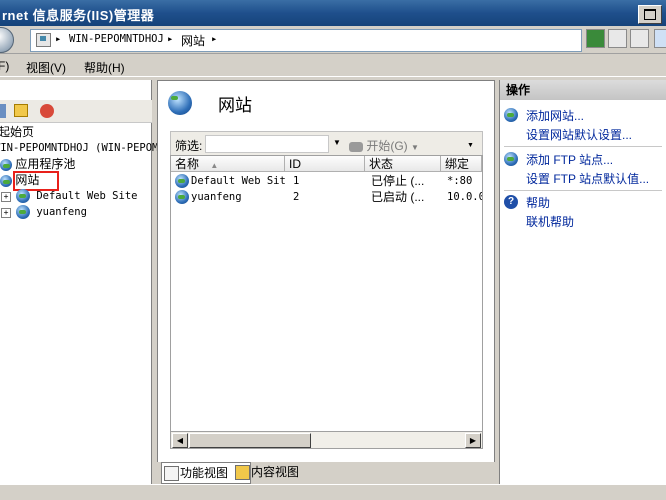 This screenshot has width=666, height=500. What do you see at coordinates (473, 440) in the screenshot?
I see `scroll-right-icon: ▶` at bounding box center [473, 440].